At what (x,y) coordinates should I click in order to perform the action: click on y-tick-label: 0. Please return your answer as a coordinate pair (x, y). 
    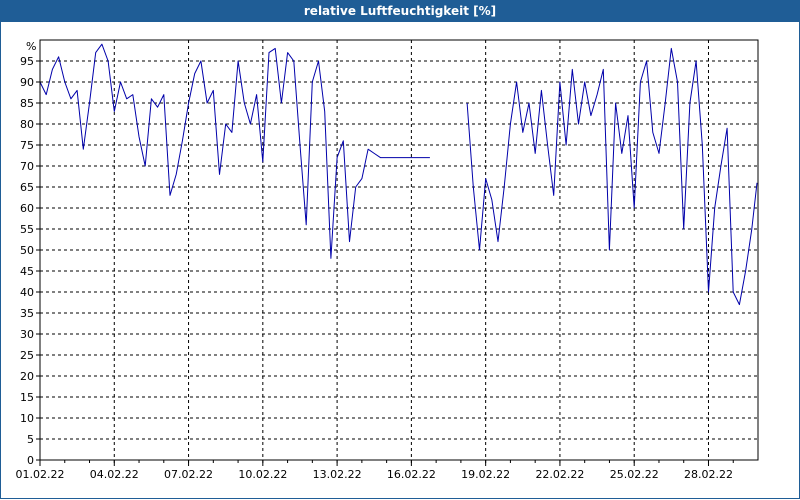
    Looking at the image, I should click on (30, 460).